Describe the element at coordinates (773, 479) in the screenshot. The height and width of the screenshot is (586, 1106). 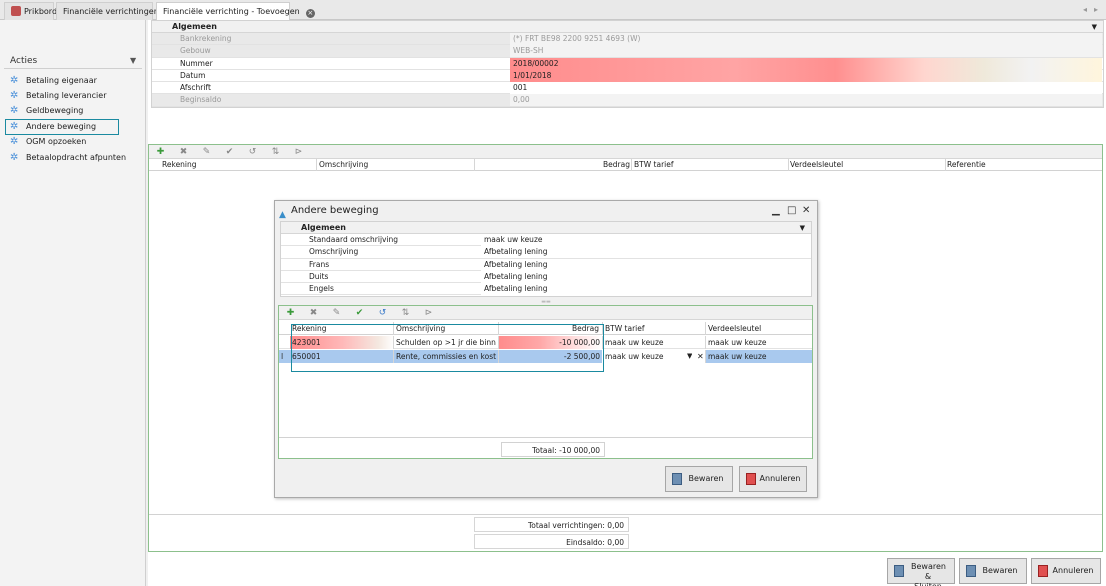
I see `dialog-cancel-button: Annuleren` at that location.